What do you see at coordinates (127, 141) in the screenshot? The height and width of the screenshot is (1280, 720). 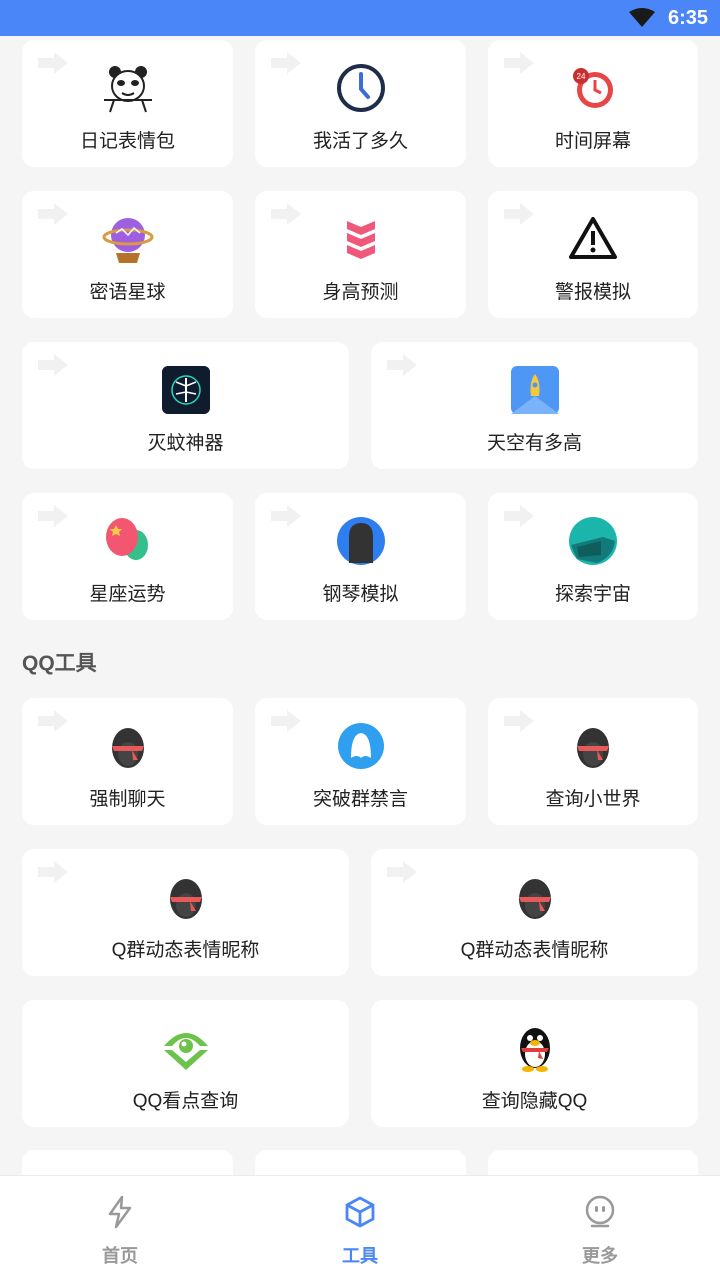 I see `tool-label: 日记表情包` at bounding box center [127, 141].